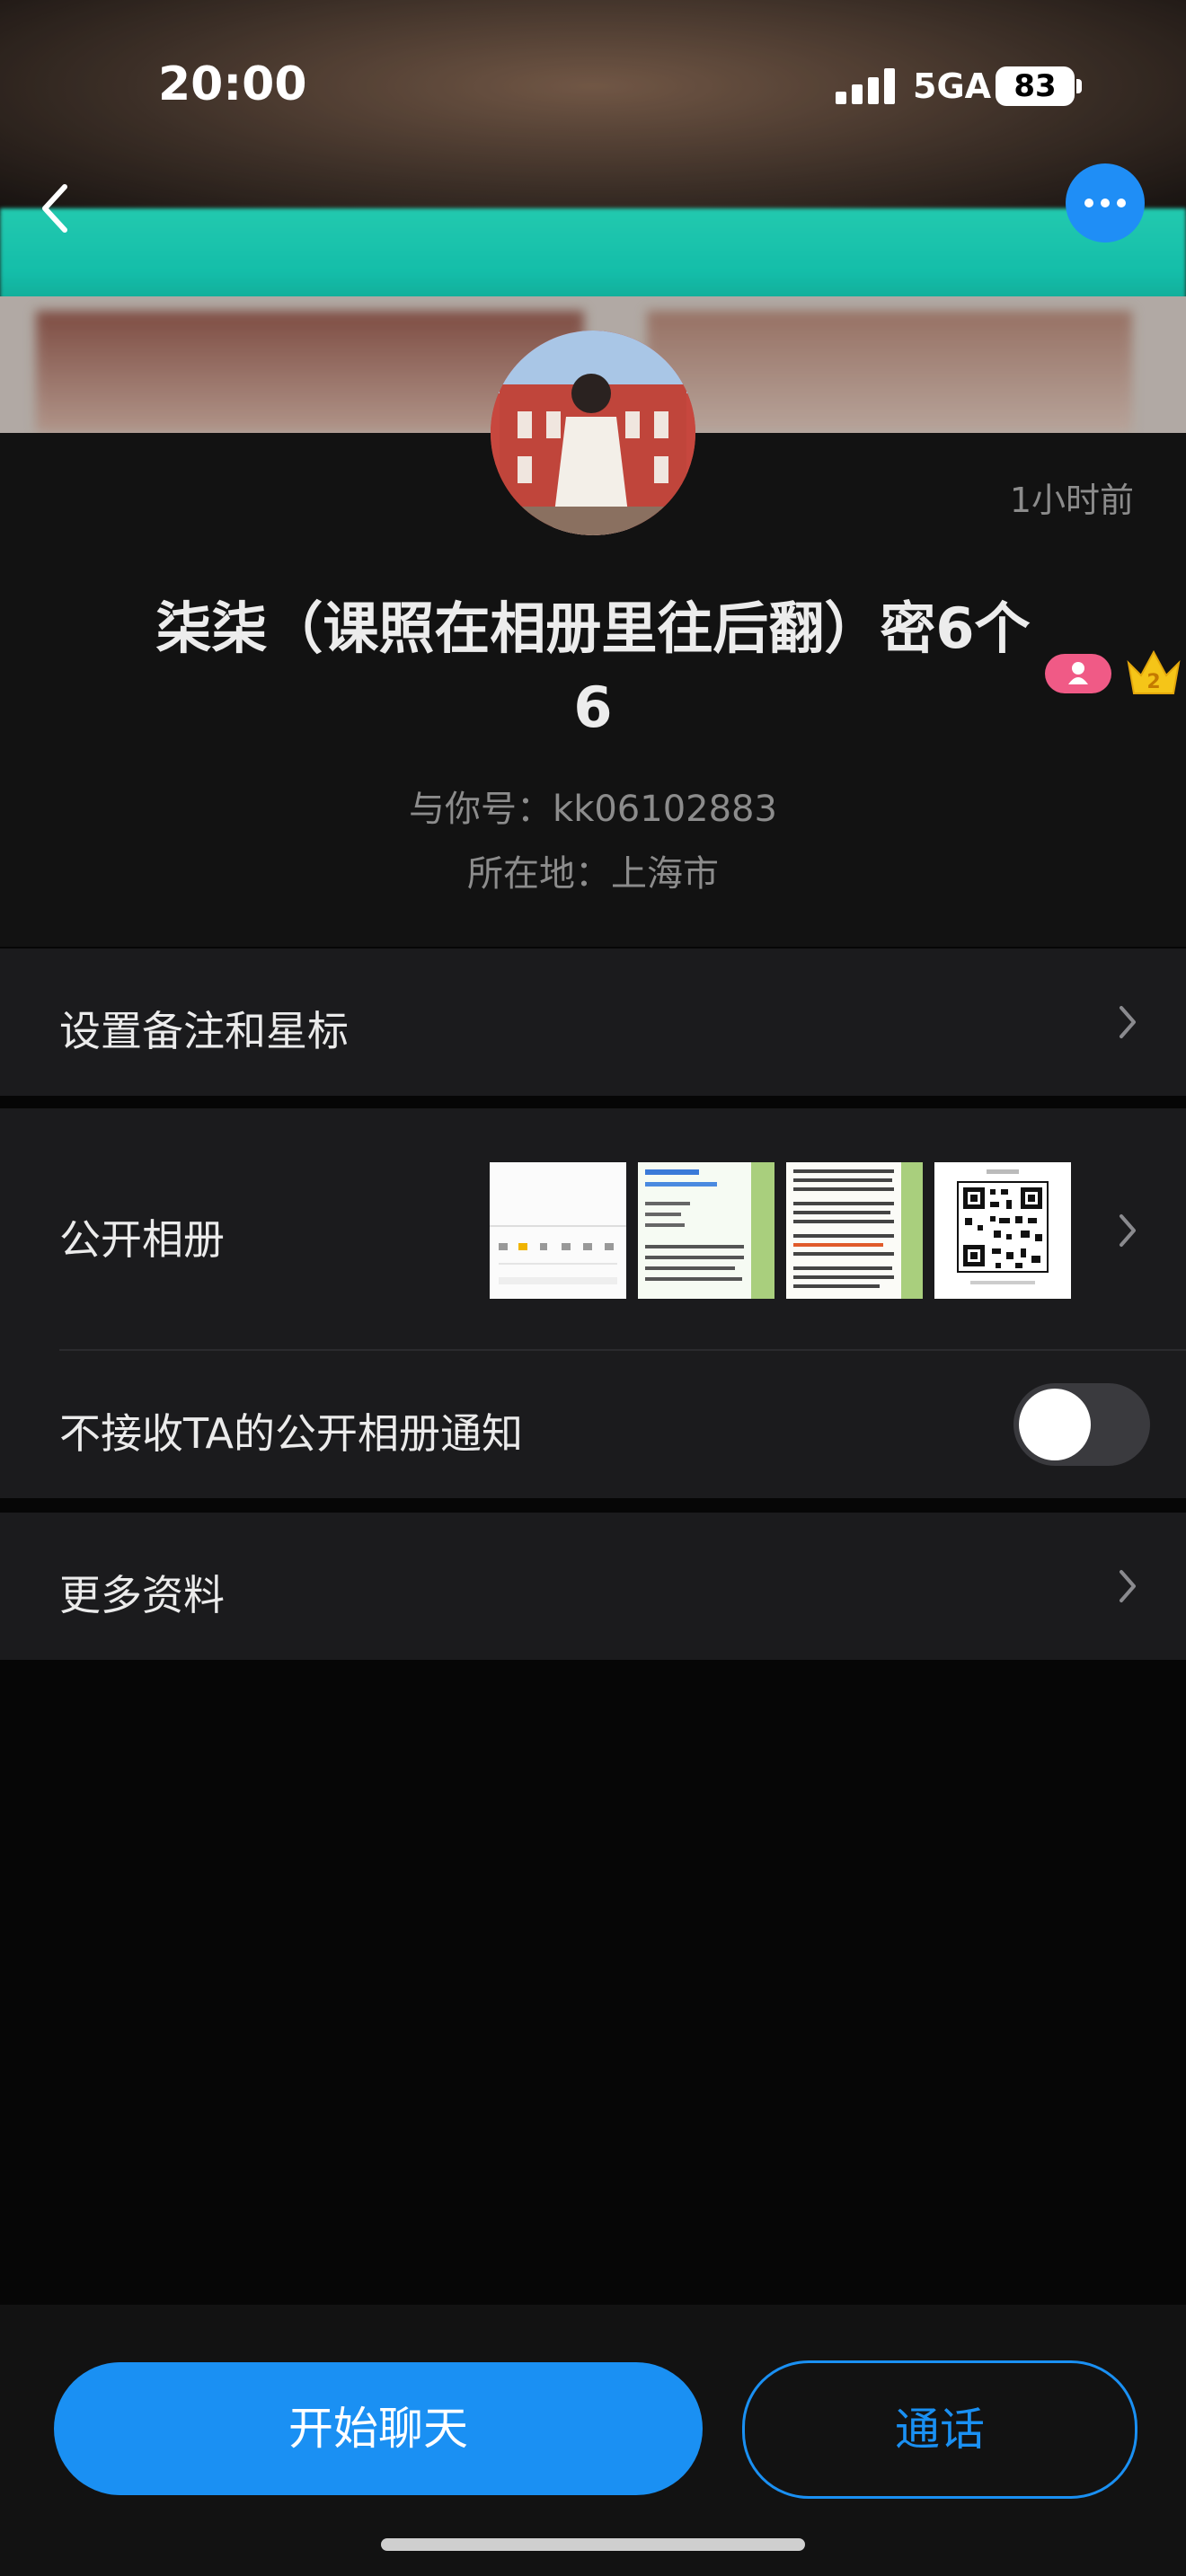  What do you see at coordinates (55, 208) in the screenshot?
I see `back-arrow-icon` at bounding box center [55, 208].